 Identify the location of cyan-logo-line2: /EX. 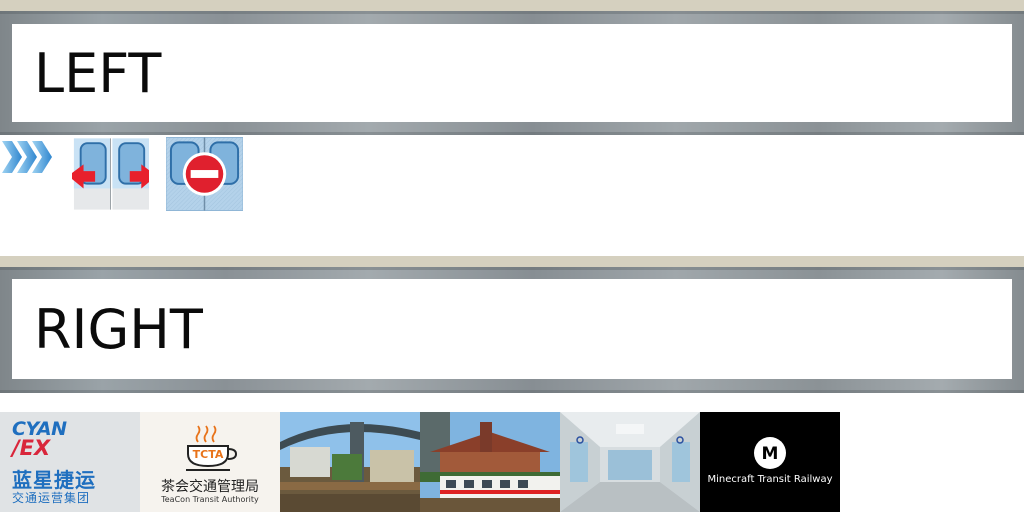
(31, 448).